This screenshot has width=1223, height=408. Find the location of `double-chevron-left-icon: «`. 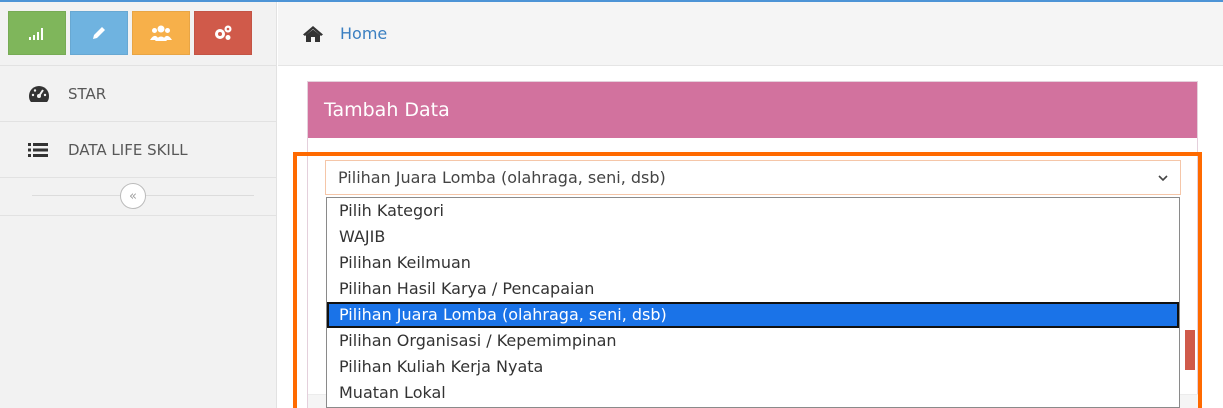

double-chevron-left-icon: « is located at coordinates (133, 196).